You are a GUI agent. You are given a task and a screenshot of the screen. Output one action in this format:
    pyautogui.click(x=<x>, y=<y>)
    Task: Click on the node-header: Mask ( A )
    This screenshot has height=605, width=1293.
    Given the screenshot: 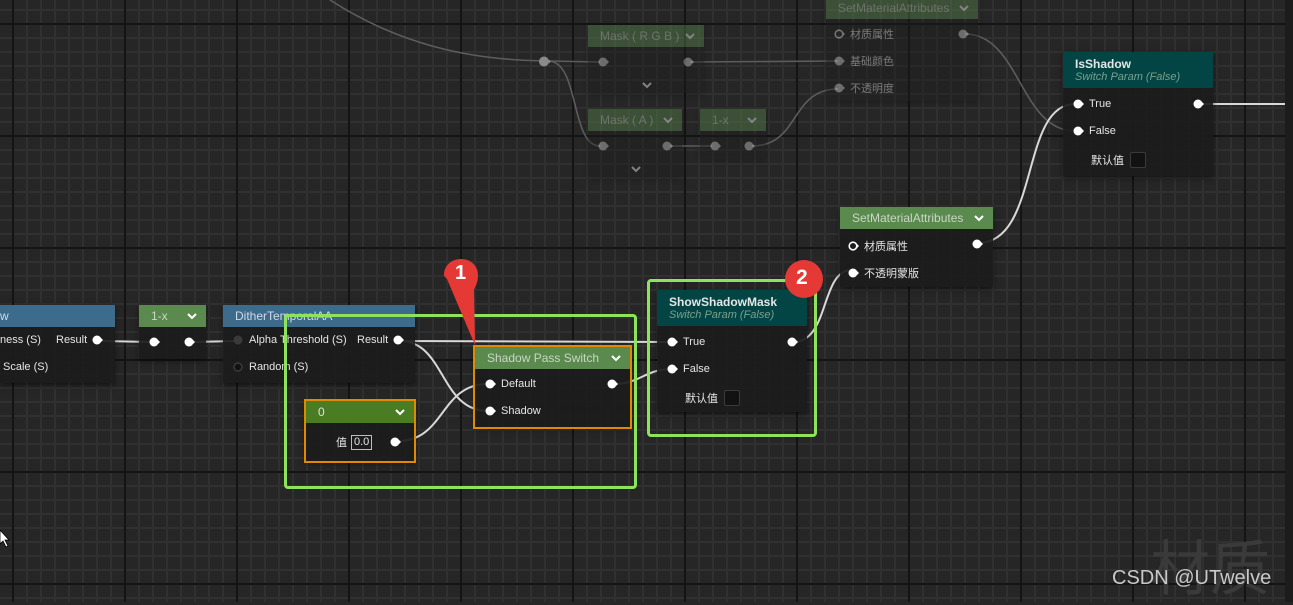 What is the action you would take?
    pyautogui.click(x=635, y=120)
    